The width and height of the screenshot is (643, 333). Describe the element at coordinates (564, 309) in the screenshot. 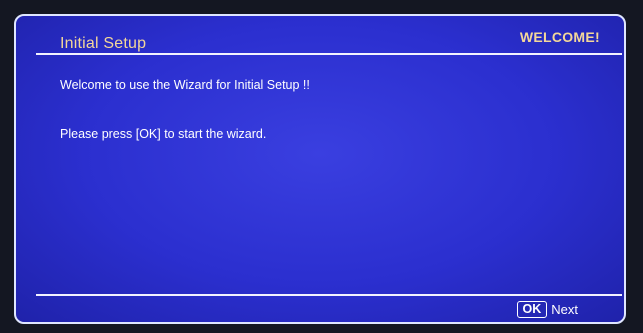

I see `next-label: Next` at that location.